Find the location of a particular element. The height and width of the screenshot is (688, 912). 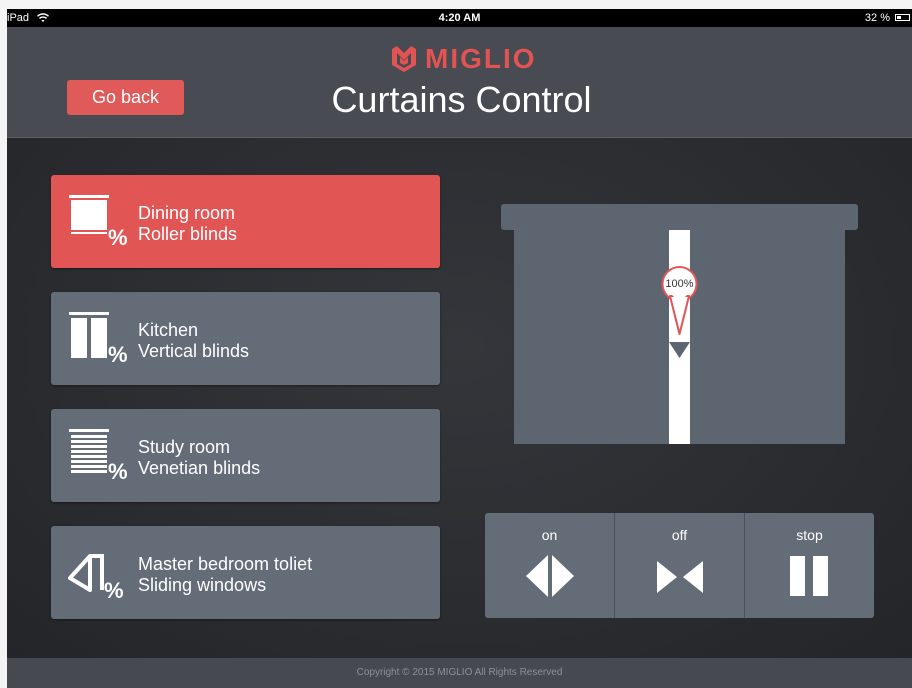

miglio-logo-icon is located at coordinates (404, 59).